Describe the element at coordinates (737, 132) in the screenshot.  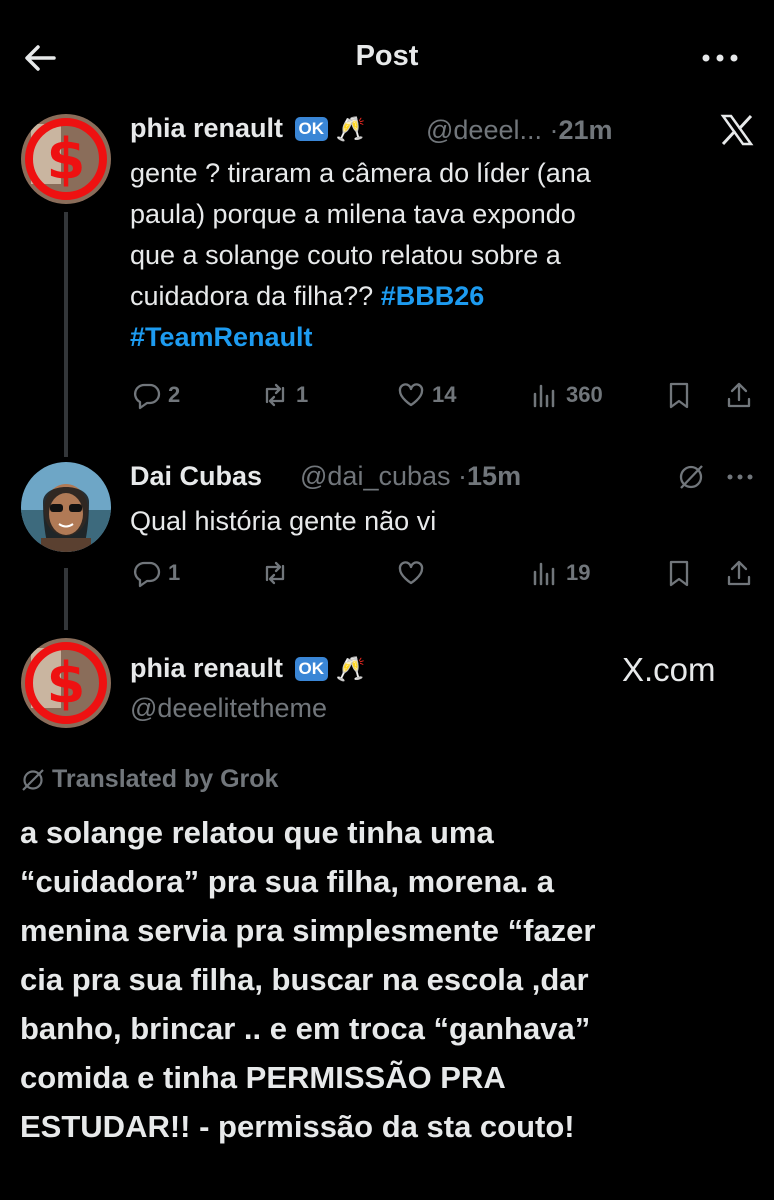
I see `x-logo-icon` at that location.